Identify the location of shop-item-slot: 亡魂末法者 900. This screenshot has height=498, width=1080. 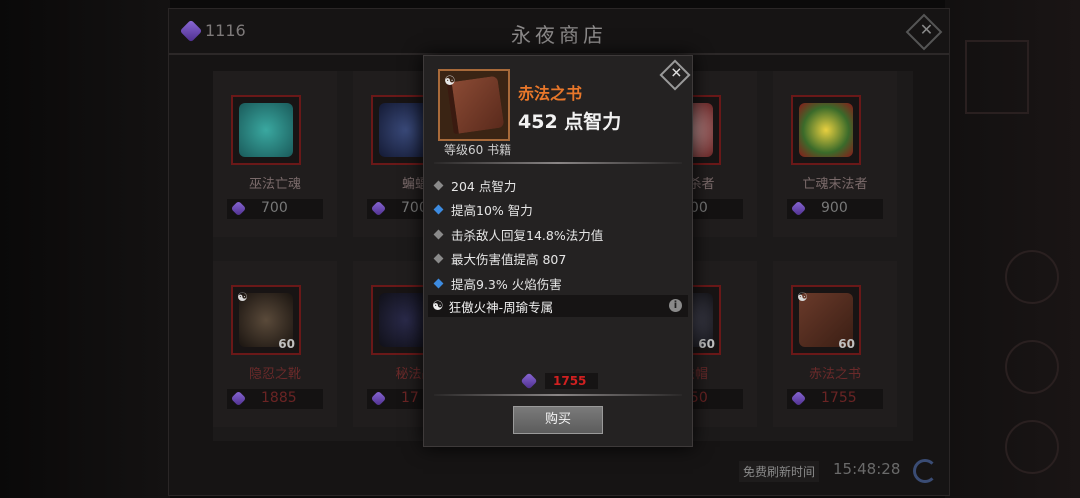
(835, 154).